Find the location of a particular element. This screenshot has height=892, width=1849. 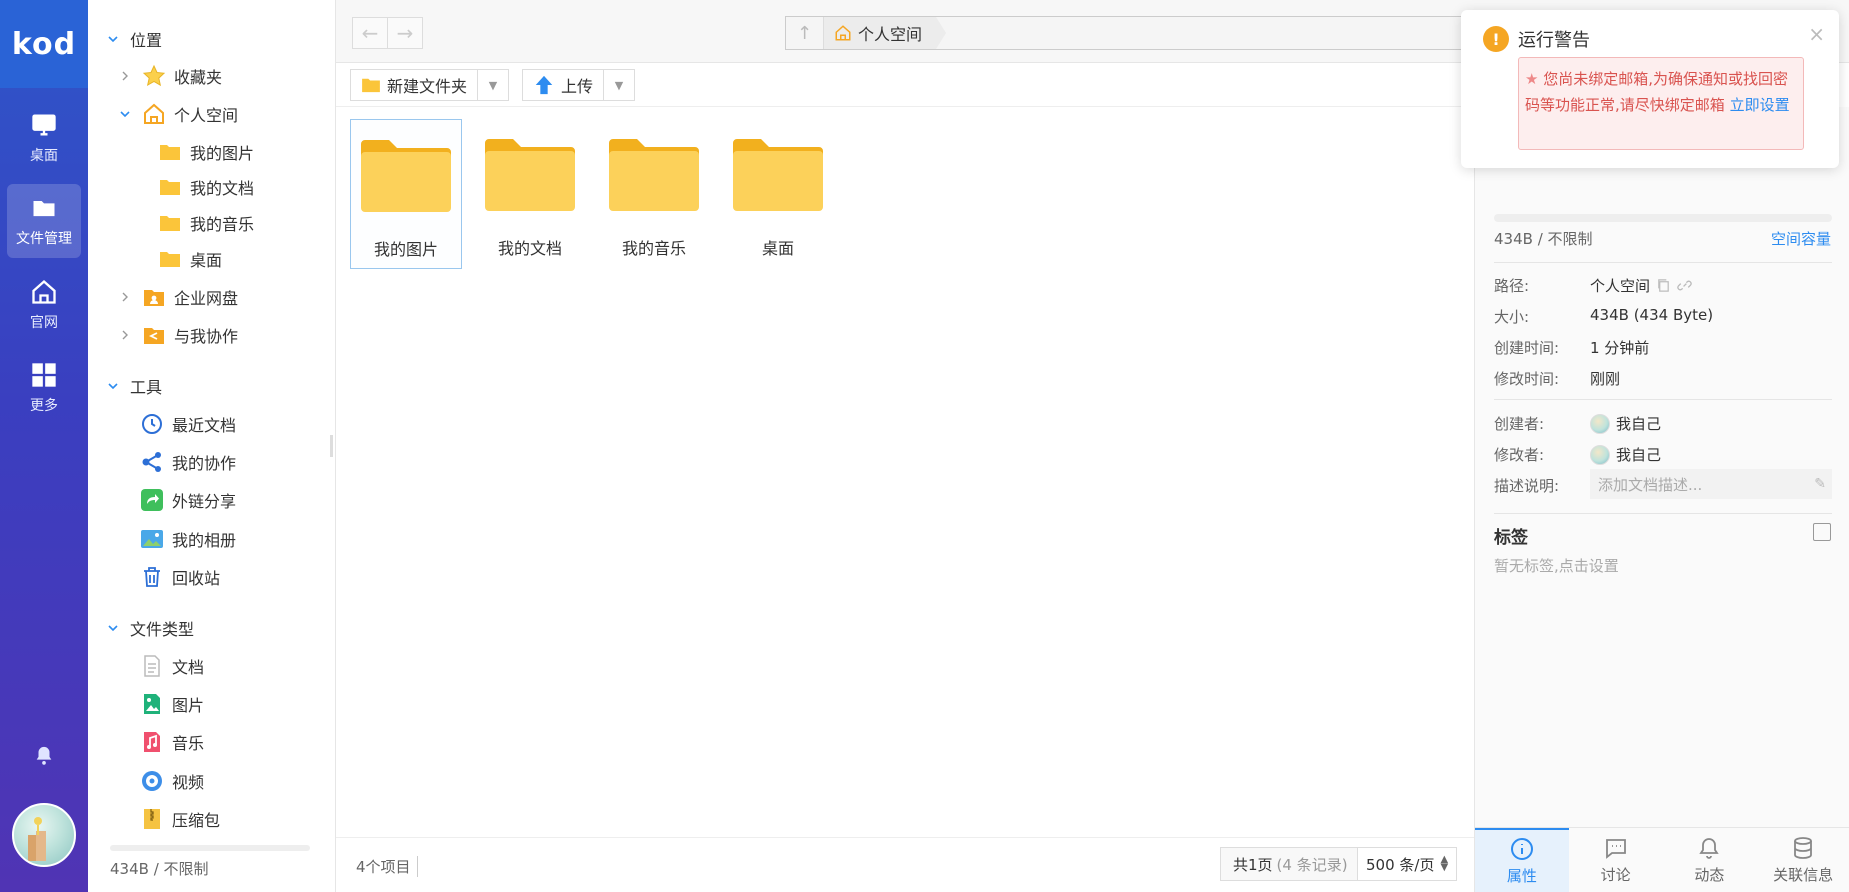

tree-item-album: 我的相册 is located at coordinates (188, 539).